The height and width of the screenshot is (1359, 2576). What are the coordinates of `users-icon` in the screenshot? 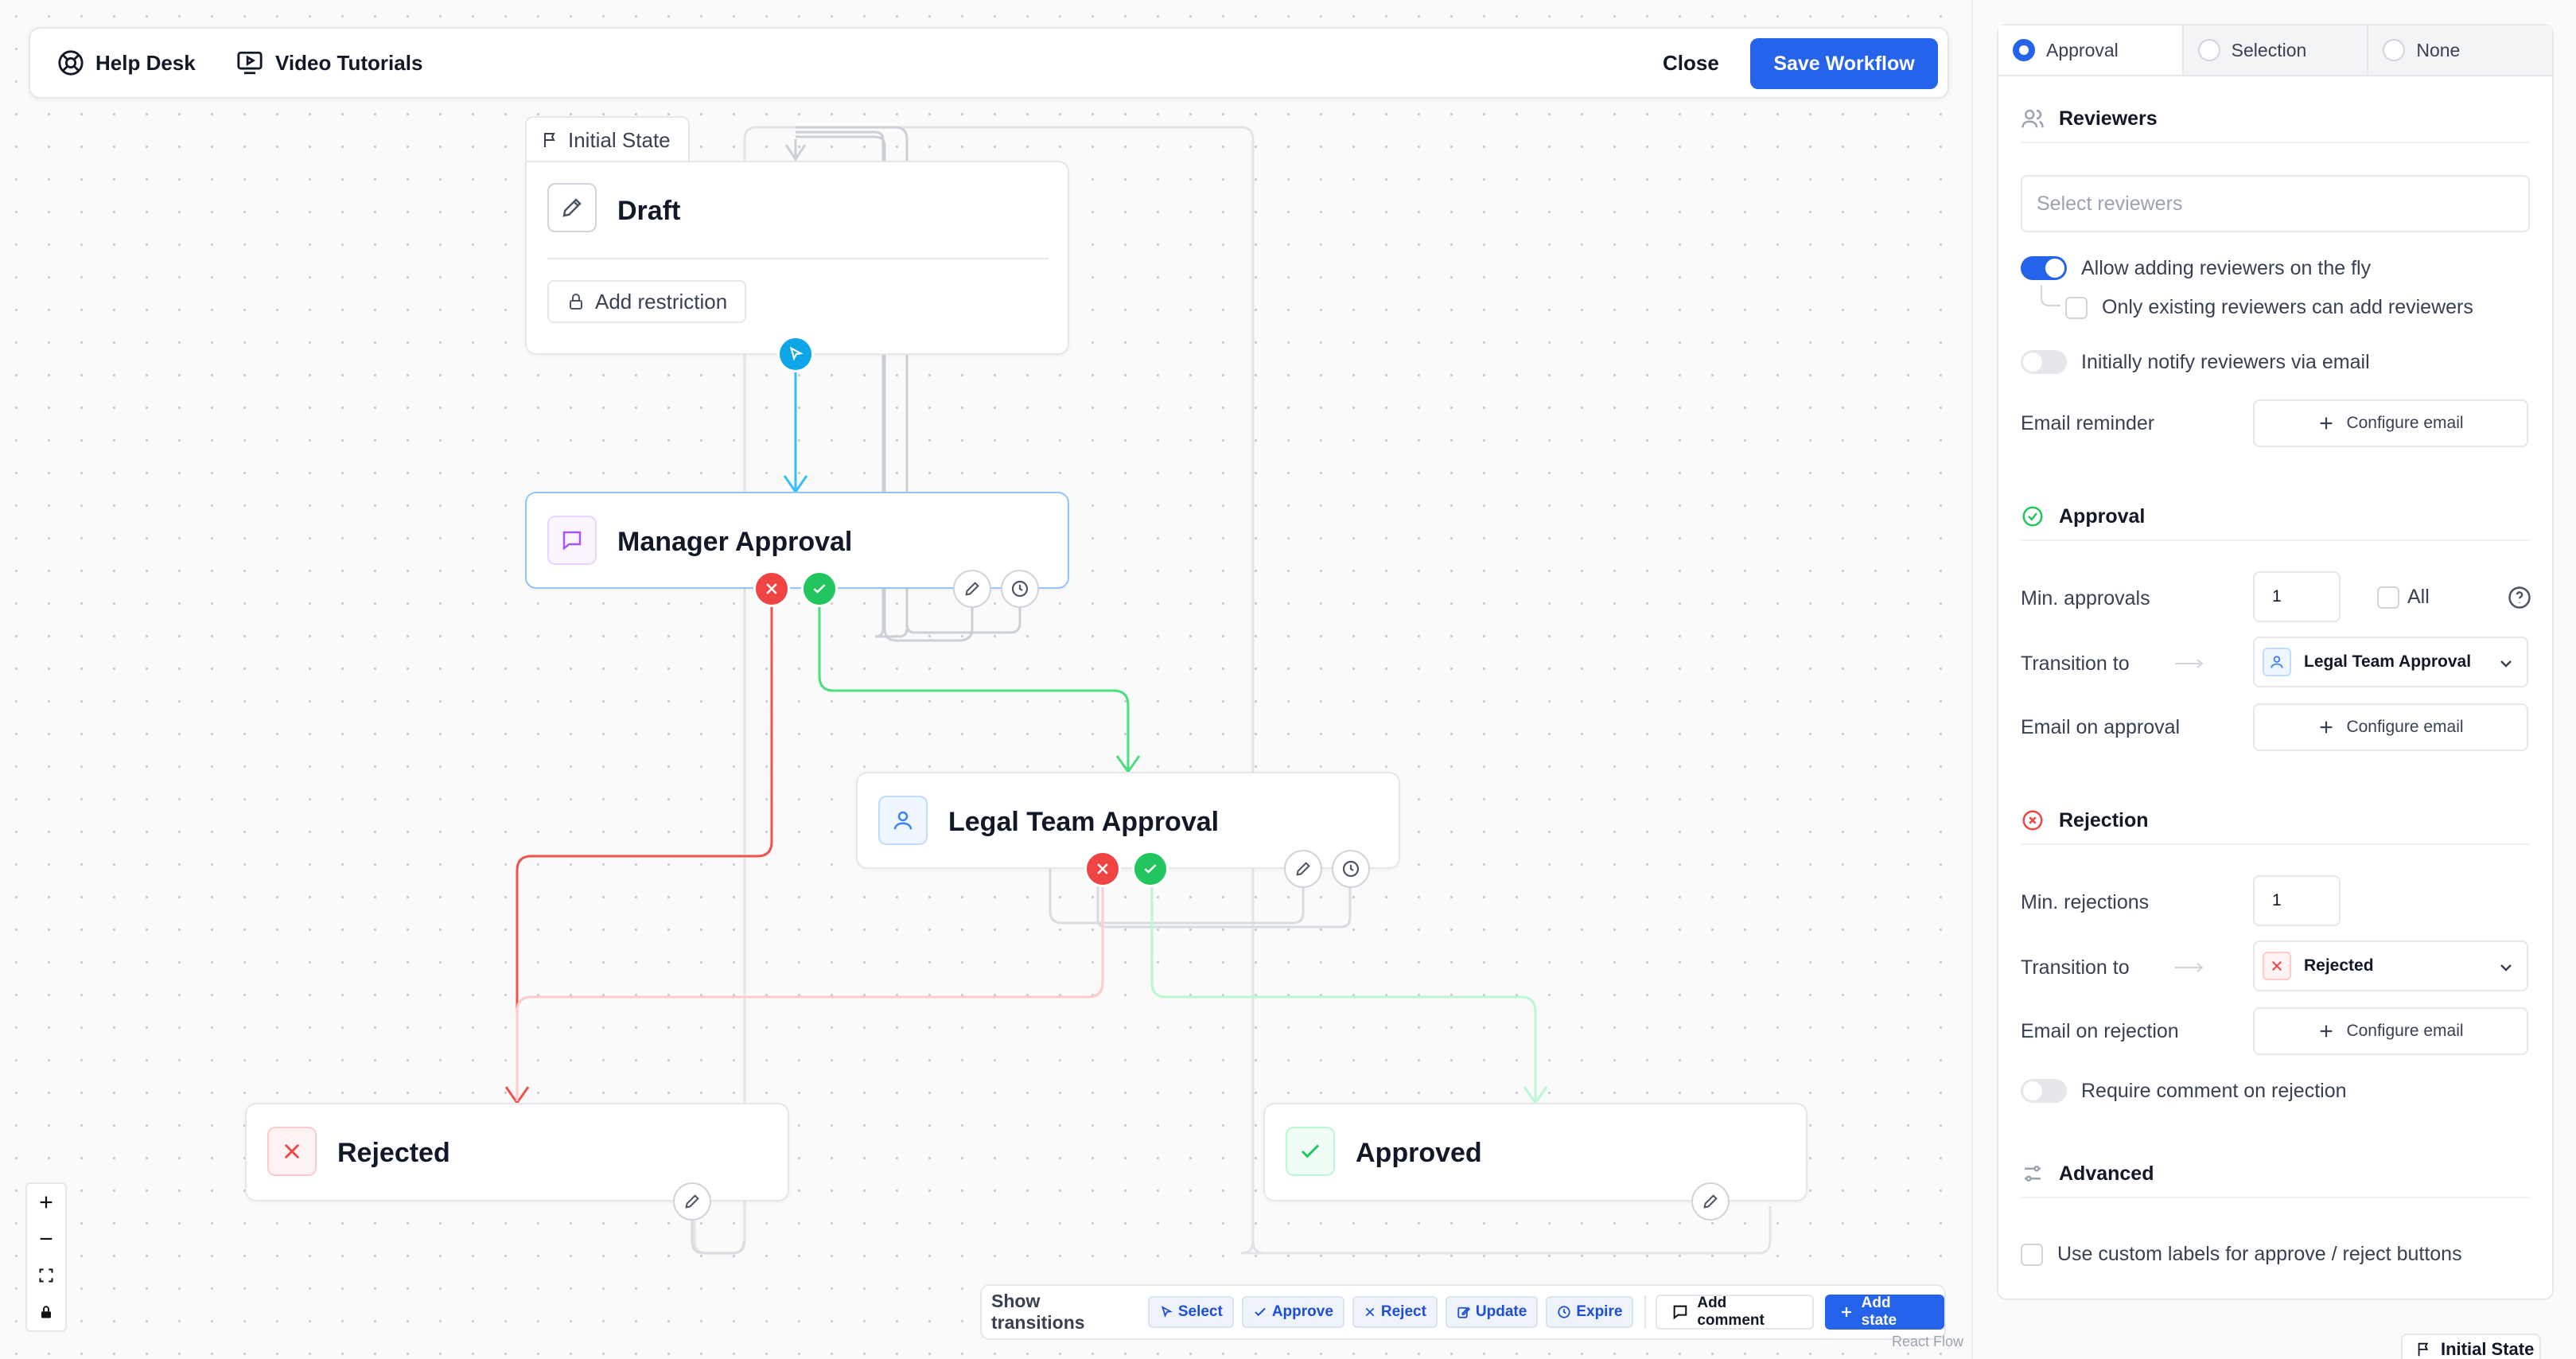 It's located at (2033, 118).